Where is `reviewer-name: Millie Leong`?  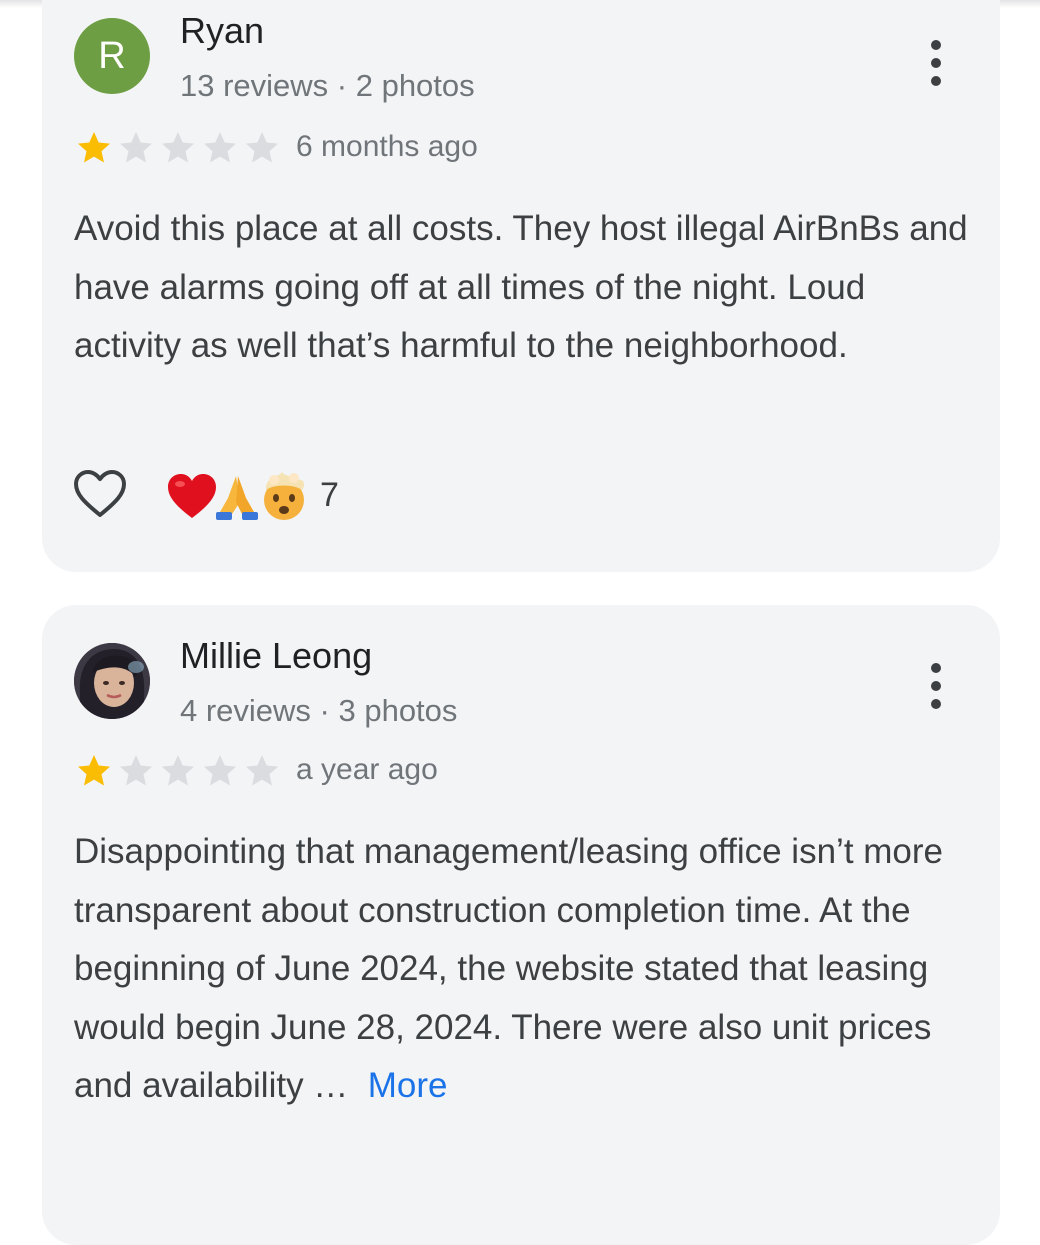
reviewer-name: Millie Leong is located at coordinates (276, 656).